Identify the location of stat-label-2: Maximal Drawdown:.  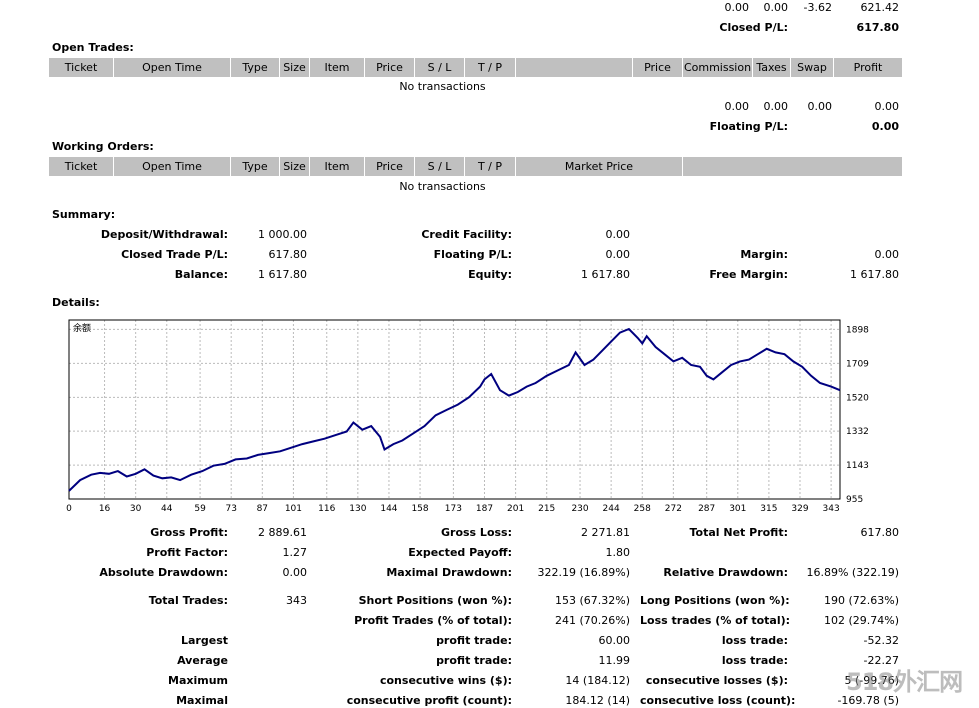
(449, 572).